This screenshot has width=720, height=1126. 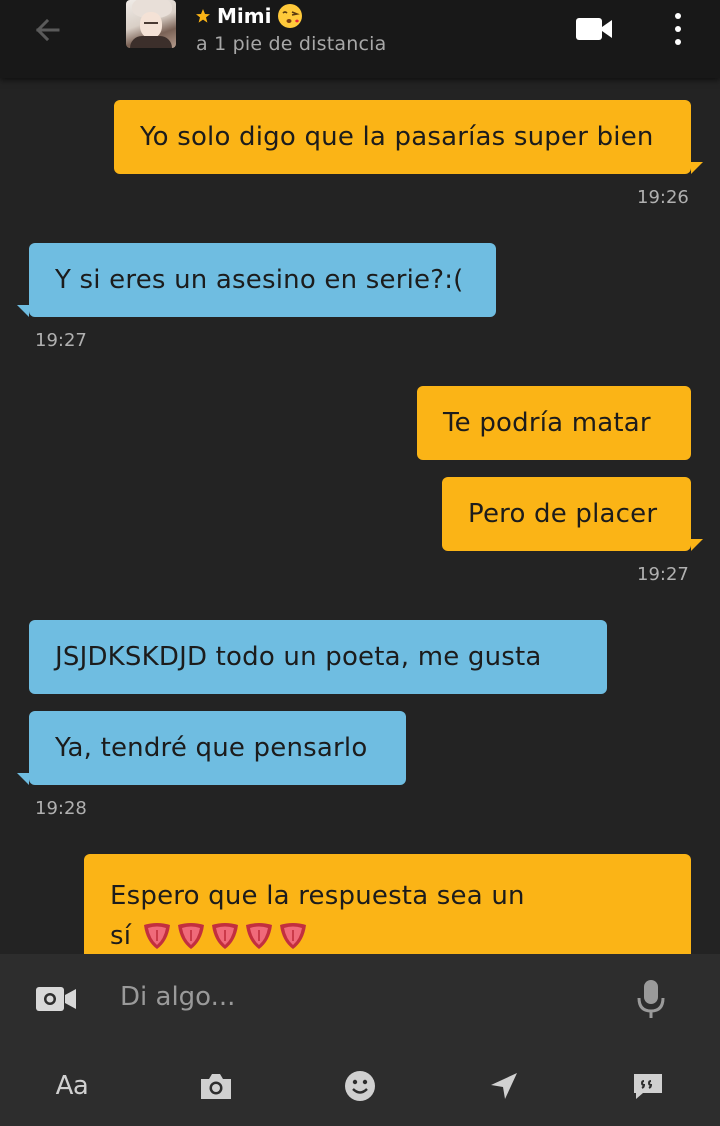 I want to click on send-video-button, so click(x=56, y=999).